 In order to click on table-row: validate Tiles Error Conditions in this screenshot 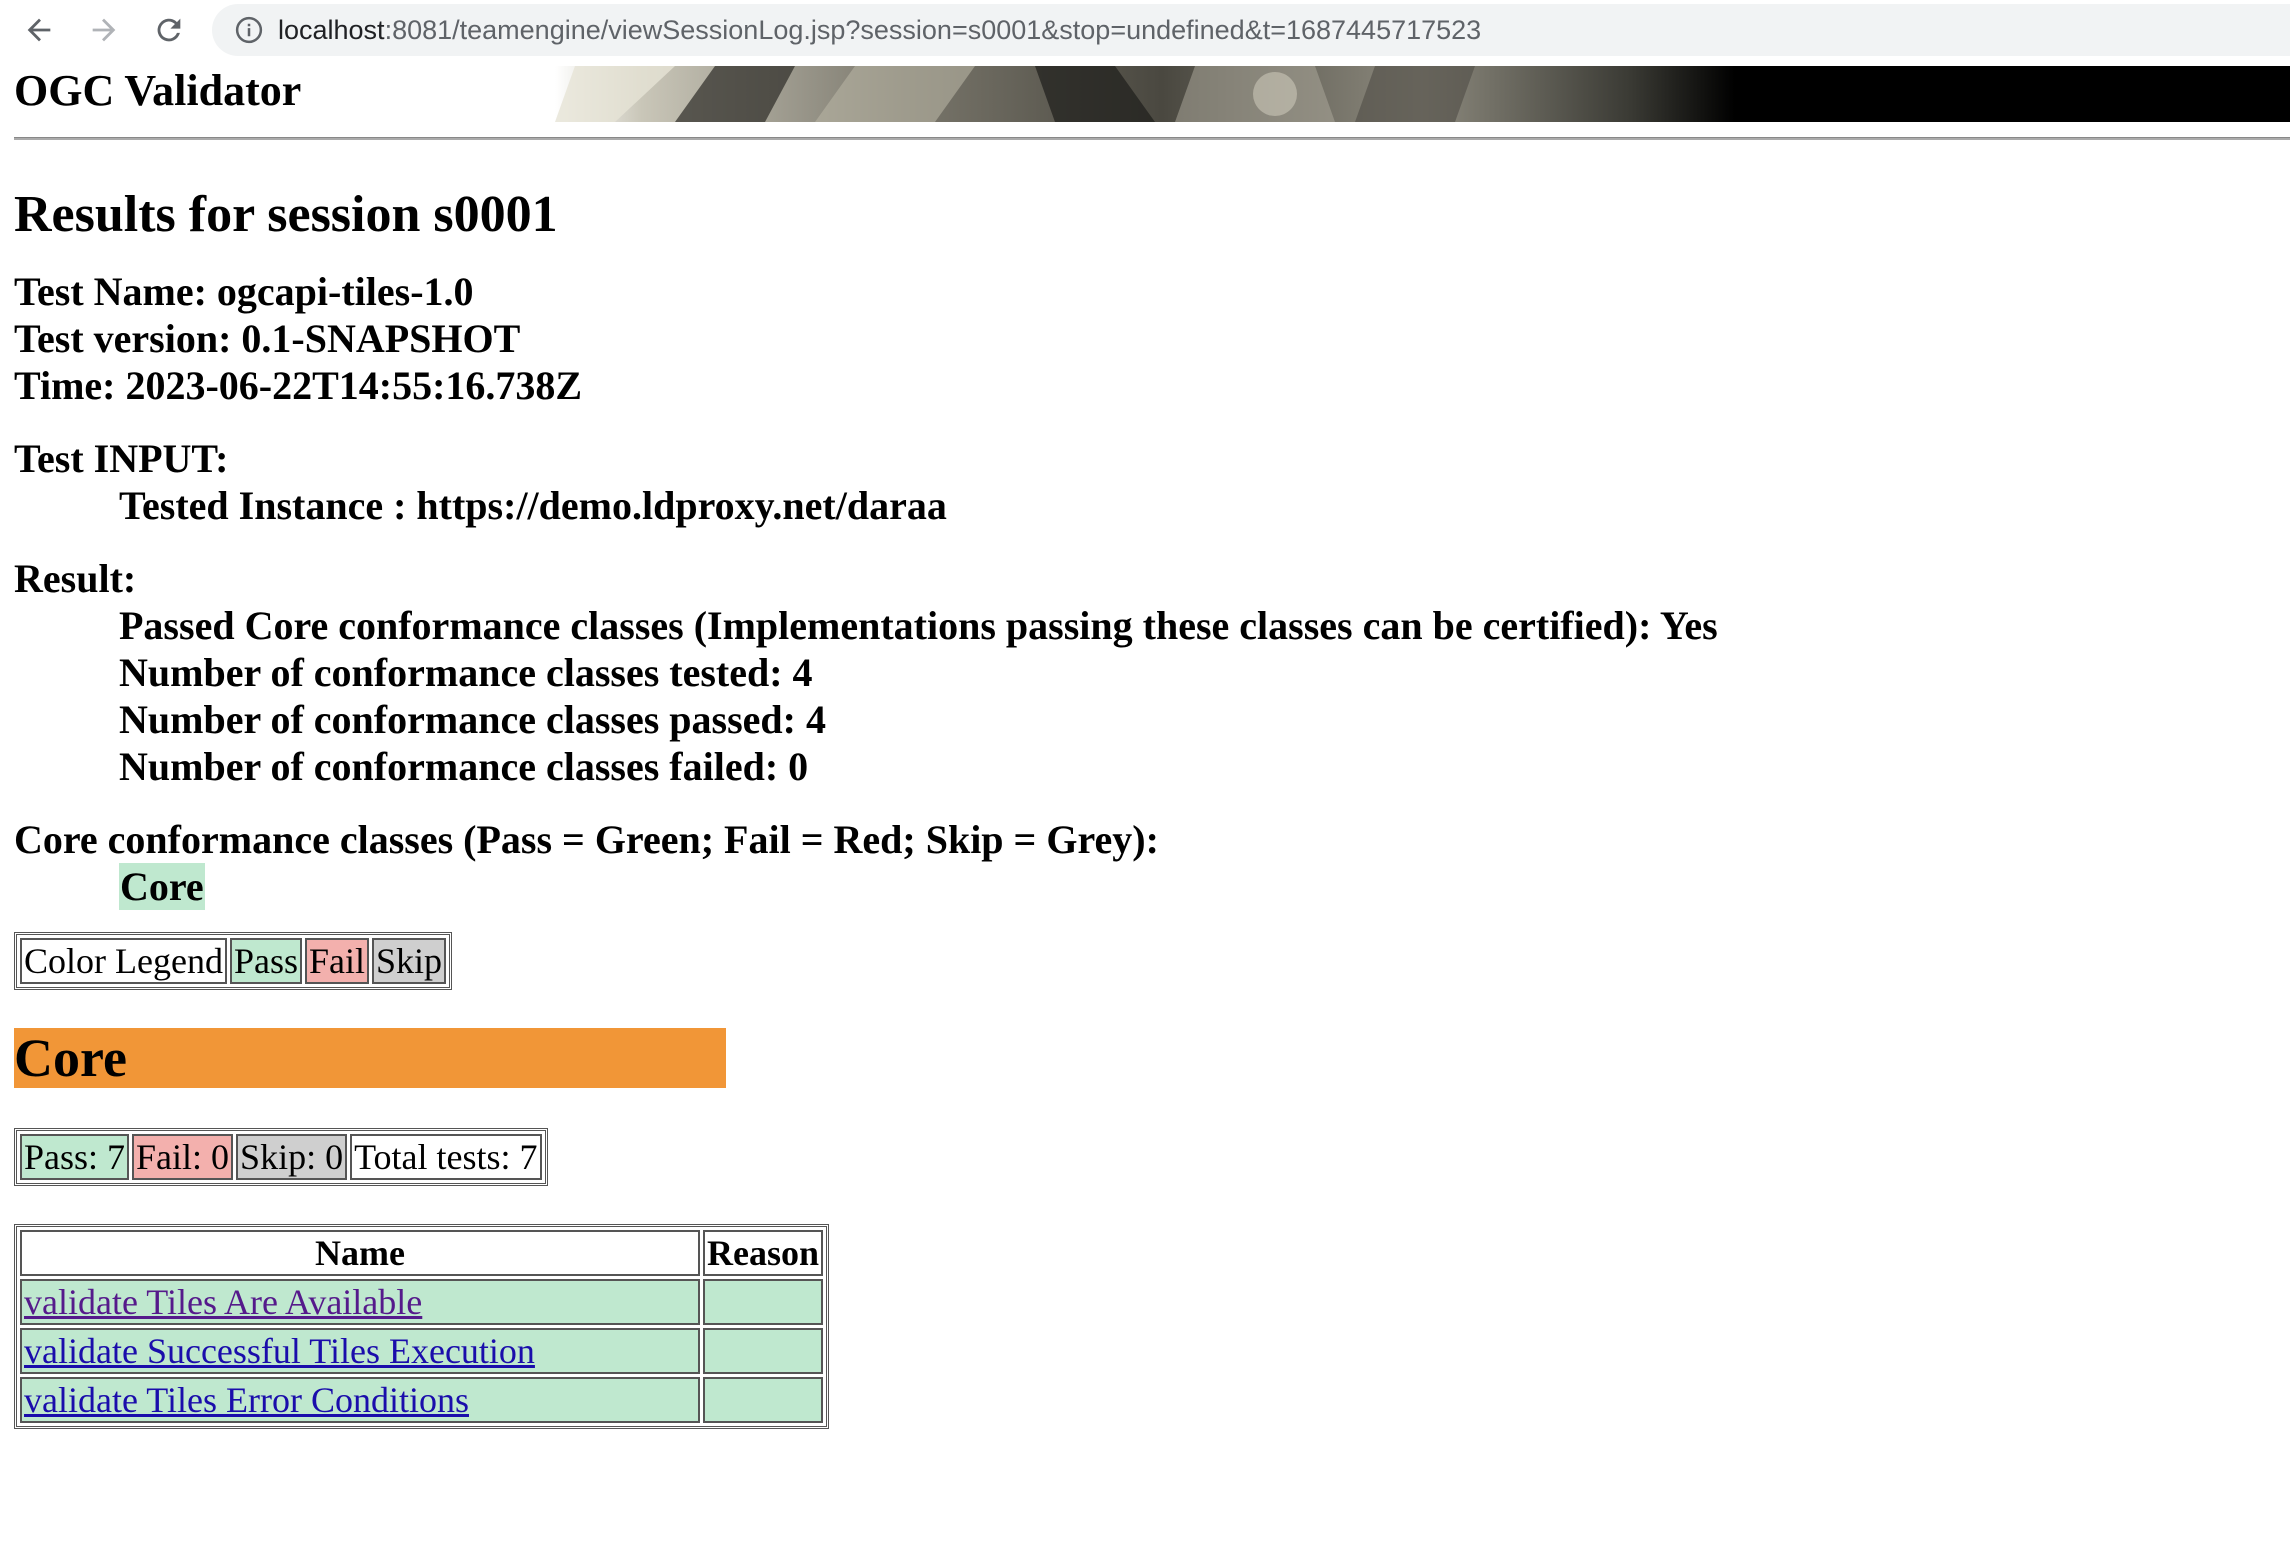, I will do `click(422, 1400)`.